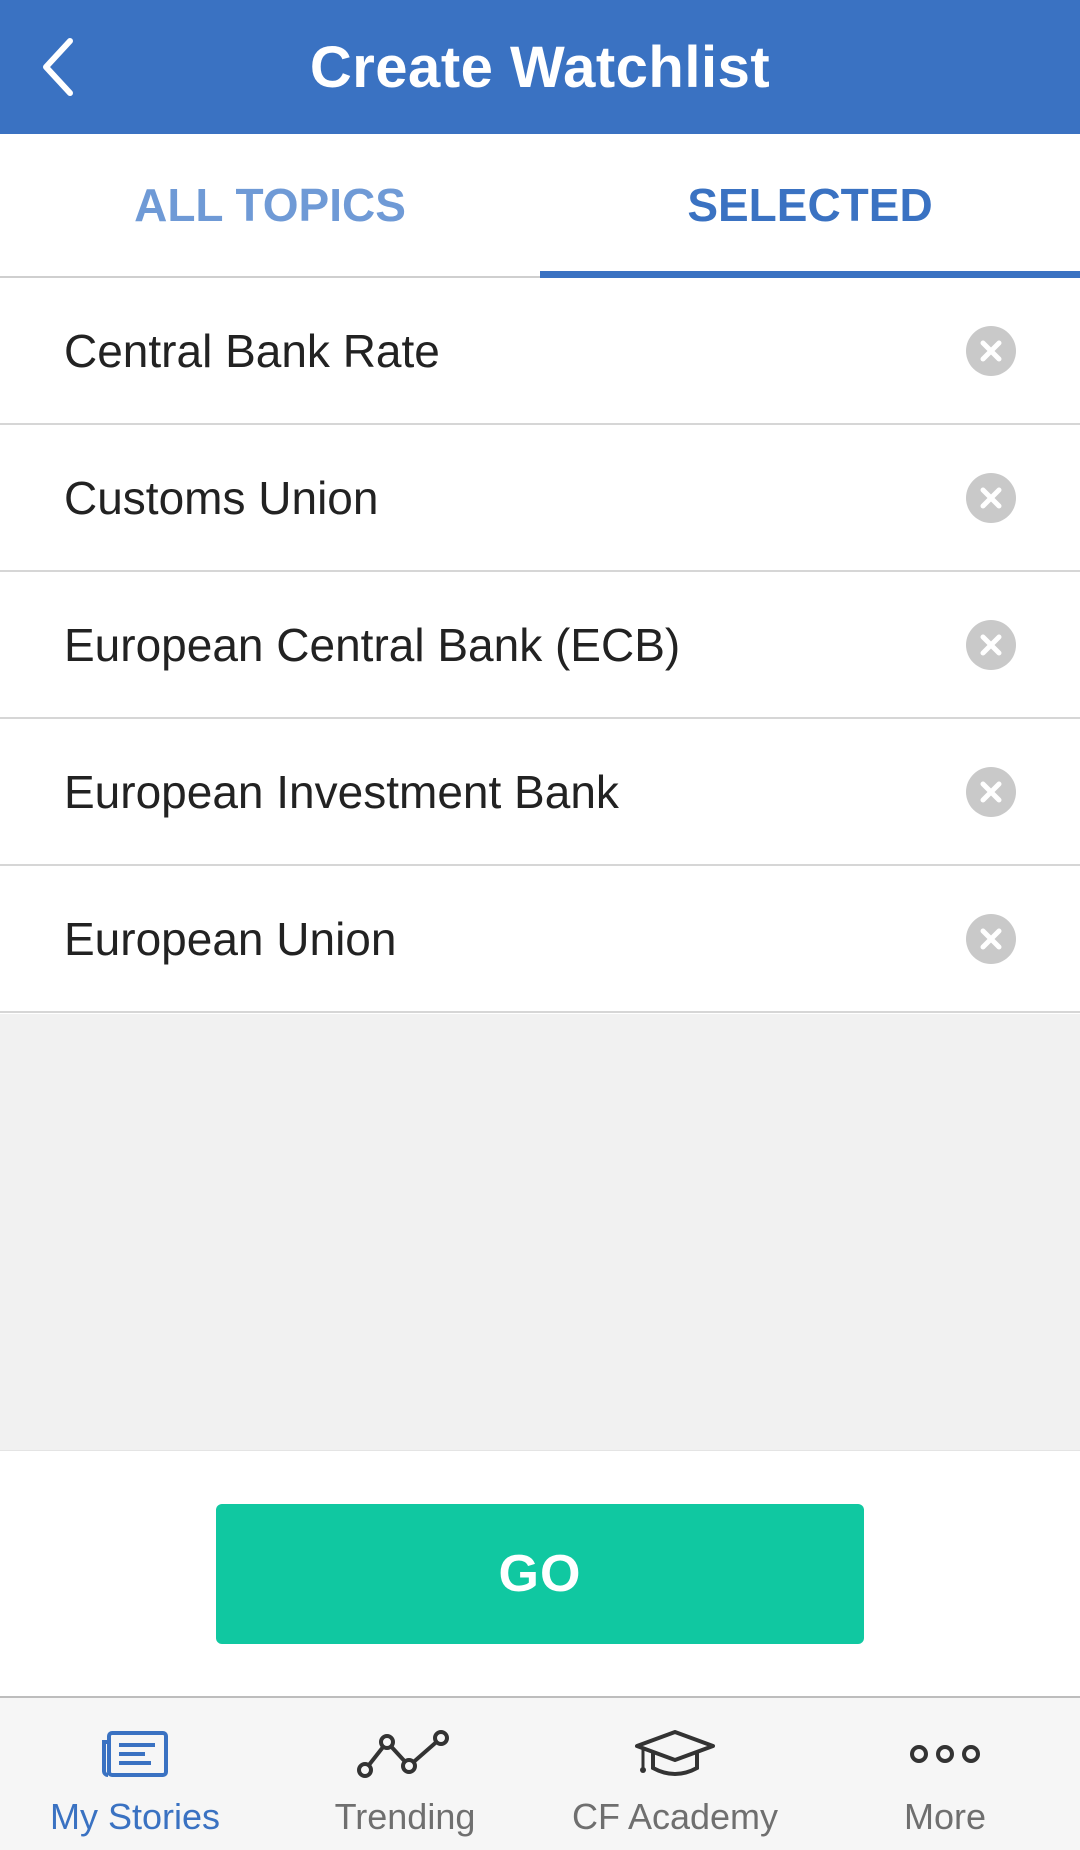  I want to click on chevron-left-icon, so click(58, 67).